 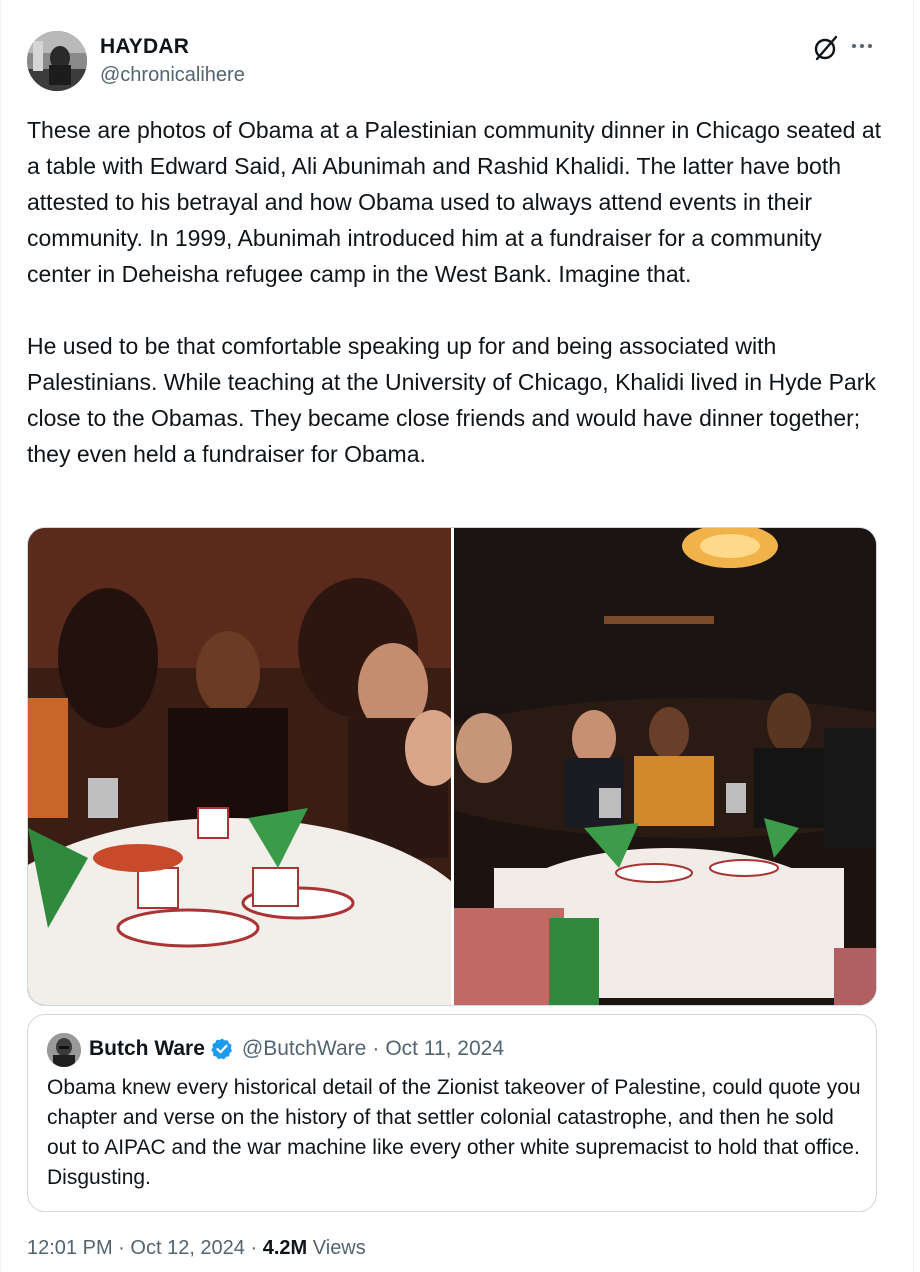 What do you see at coordinates (222, 1049) in the screenshot?
I see `verified-badge-icon` at bounding box center [222, 1049].